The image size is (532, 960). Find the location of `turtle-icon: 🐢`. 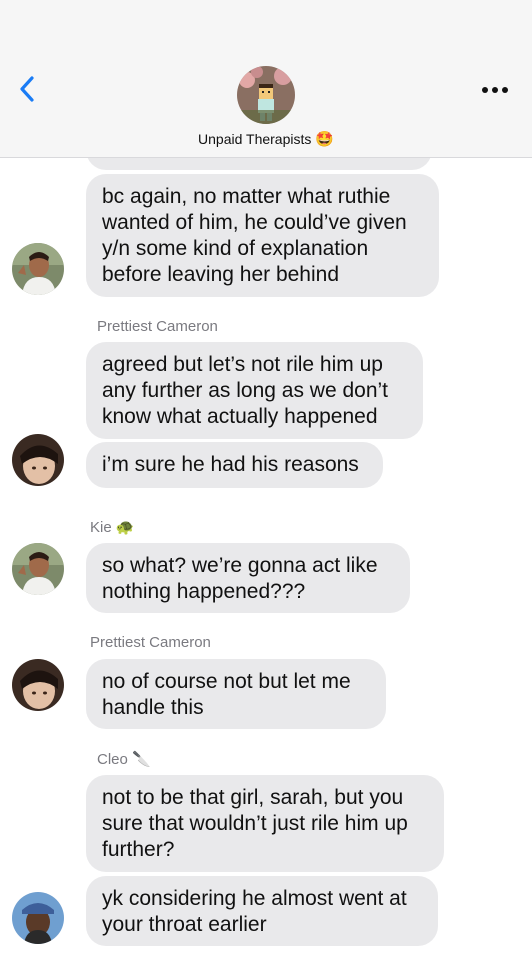

turtle-icon: 🐢 is located at coordinates (125, 527).